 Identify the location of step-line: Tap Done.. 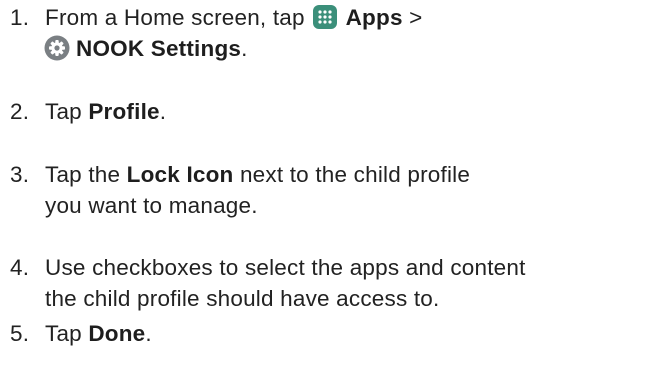
(98, 333).